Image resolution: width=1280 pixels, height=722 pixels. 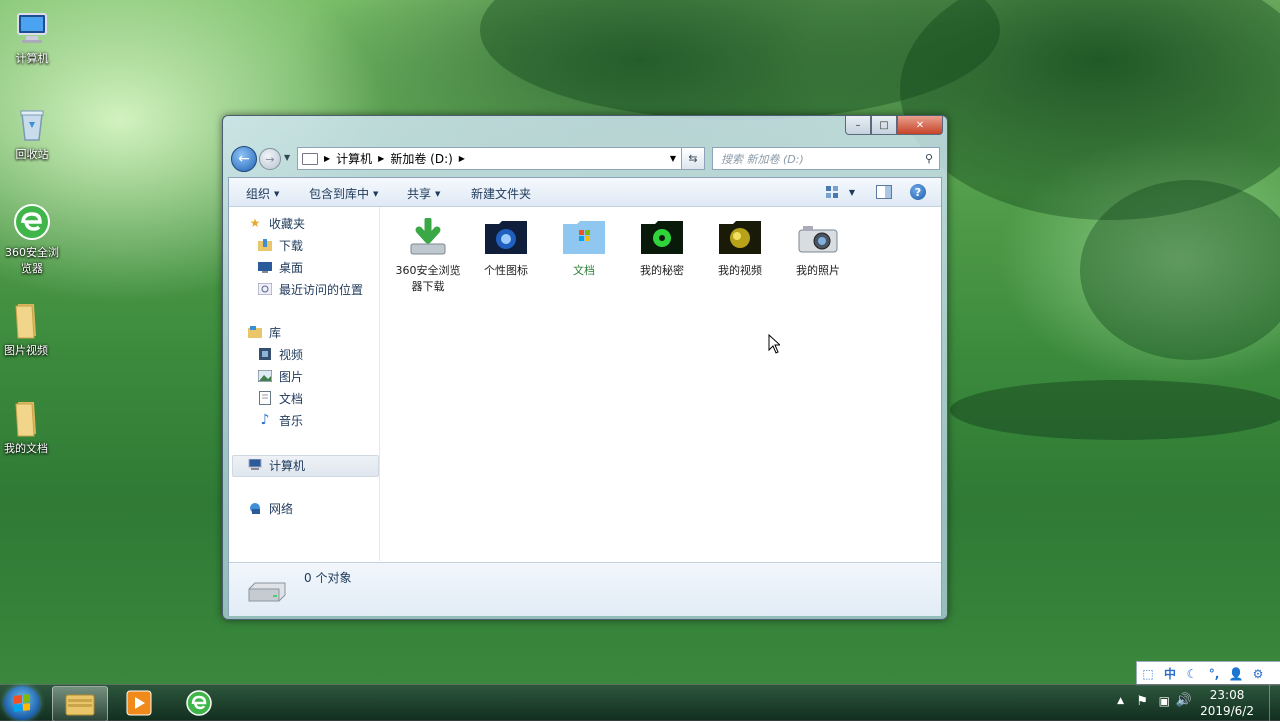 I want to click on search-input: 搜索 新加卷 (D:), so click(x=762, y=159).